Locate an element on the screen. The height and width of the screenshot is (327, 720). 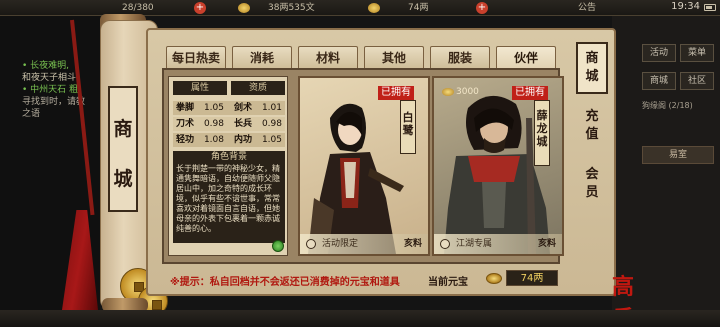
game-logo: 高斤 is located at coordinates (622, 301).